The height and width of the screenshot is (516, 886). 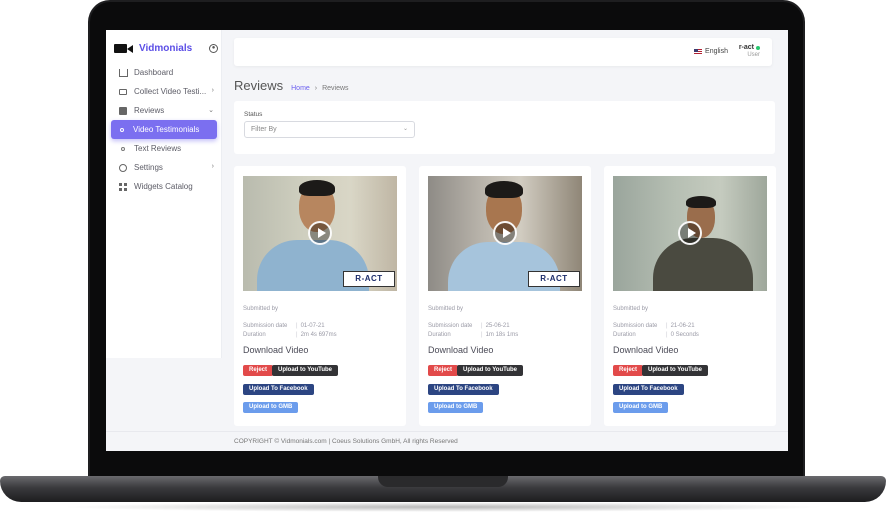 I want to click on page-title: Reviews, so click(x=259, y=85).